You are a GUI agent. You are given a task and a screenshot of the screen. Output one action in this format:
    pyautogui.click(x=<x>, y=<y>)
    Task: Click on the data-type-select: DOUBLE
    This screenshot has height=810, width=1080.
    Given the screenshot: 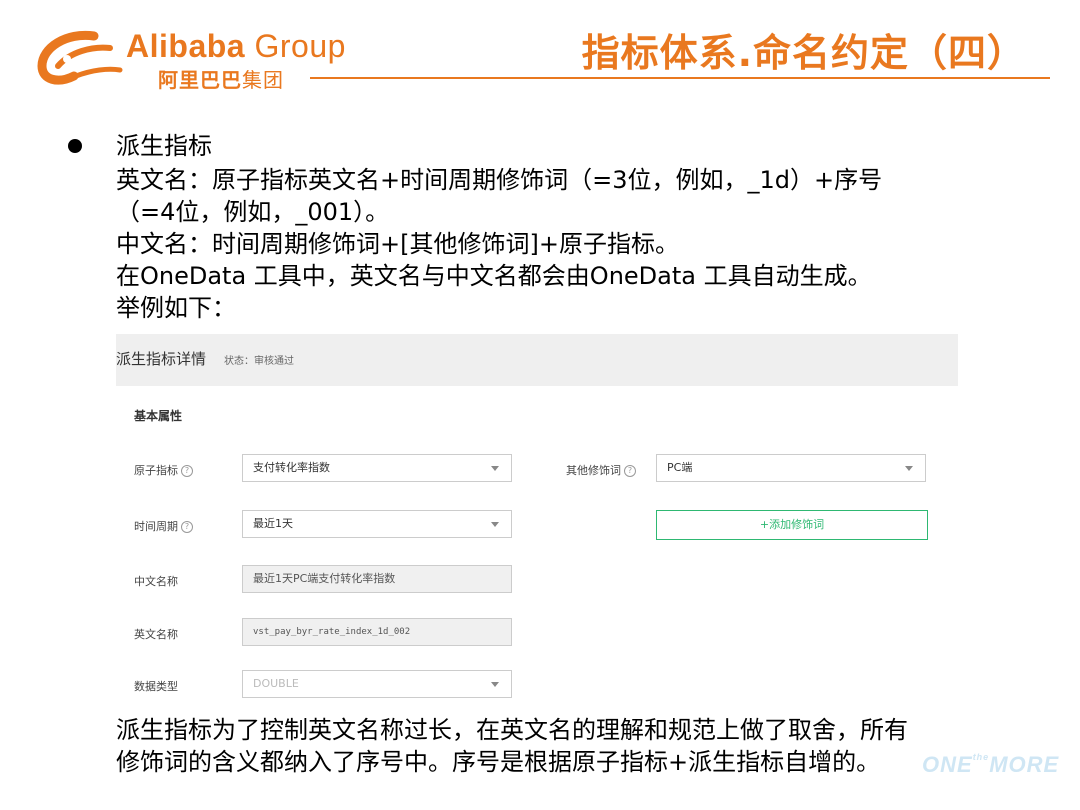 What is the action you would take?
    pyautogui.click(x=377, y=684)
    